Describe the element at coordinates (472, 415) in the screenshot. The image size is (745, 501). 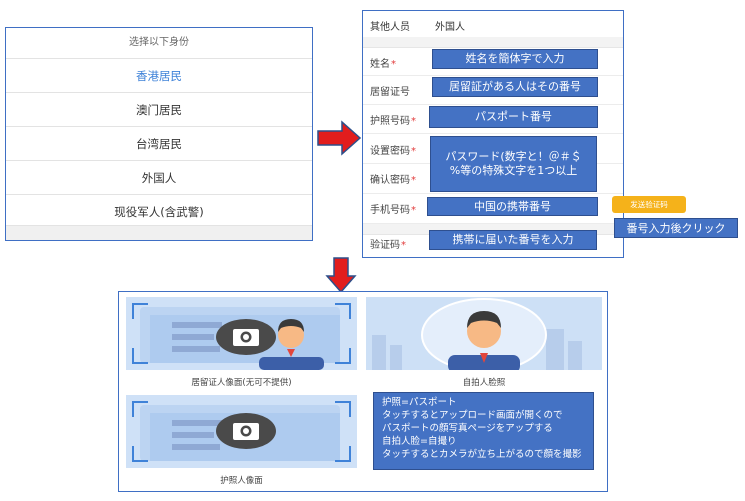
I see `note-line: タッチするとアップロード画面が開くので` at that location.